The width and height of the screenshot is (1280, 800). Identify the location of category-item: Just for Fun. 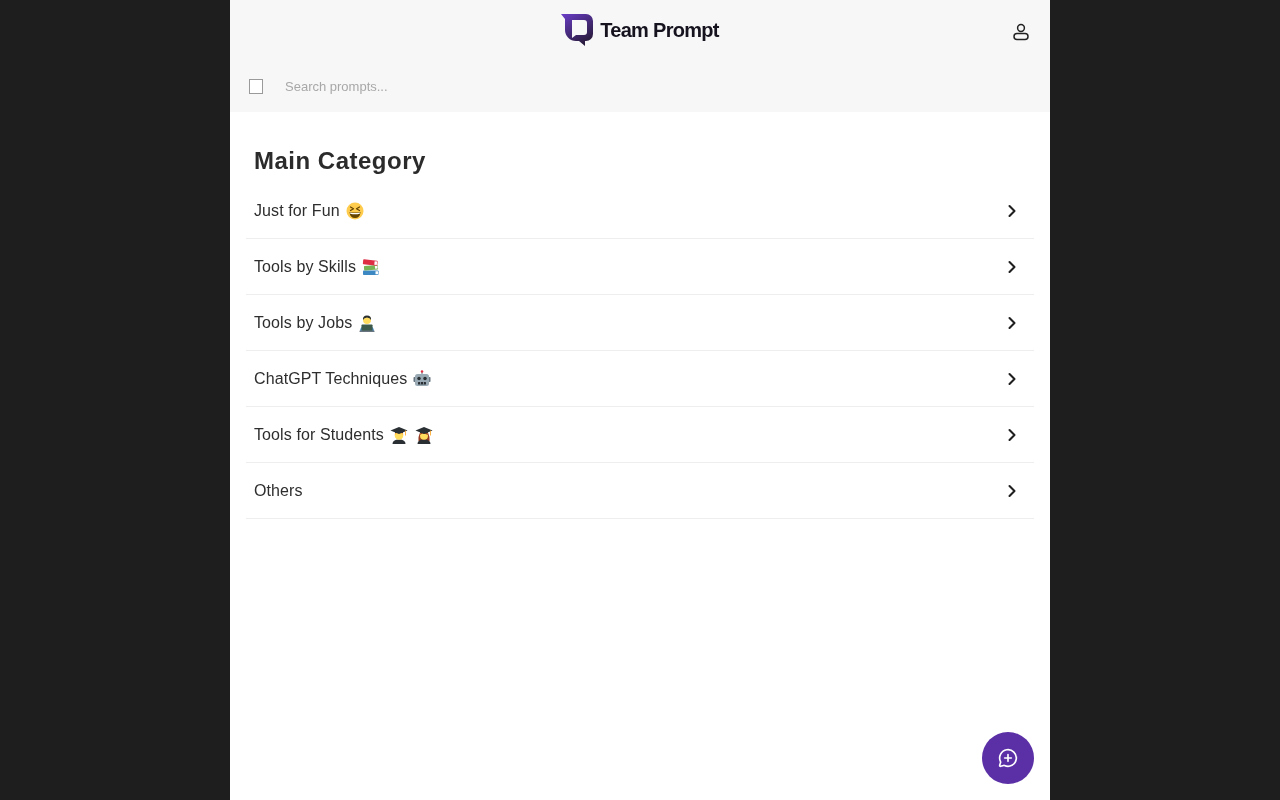
(640, 211).